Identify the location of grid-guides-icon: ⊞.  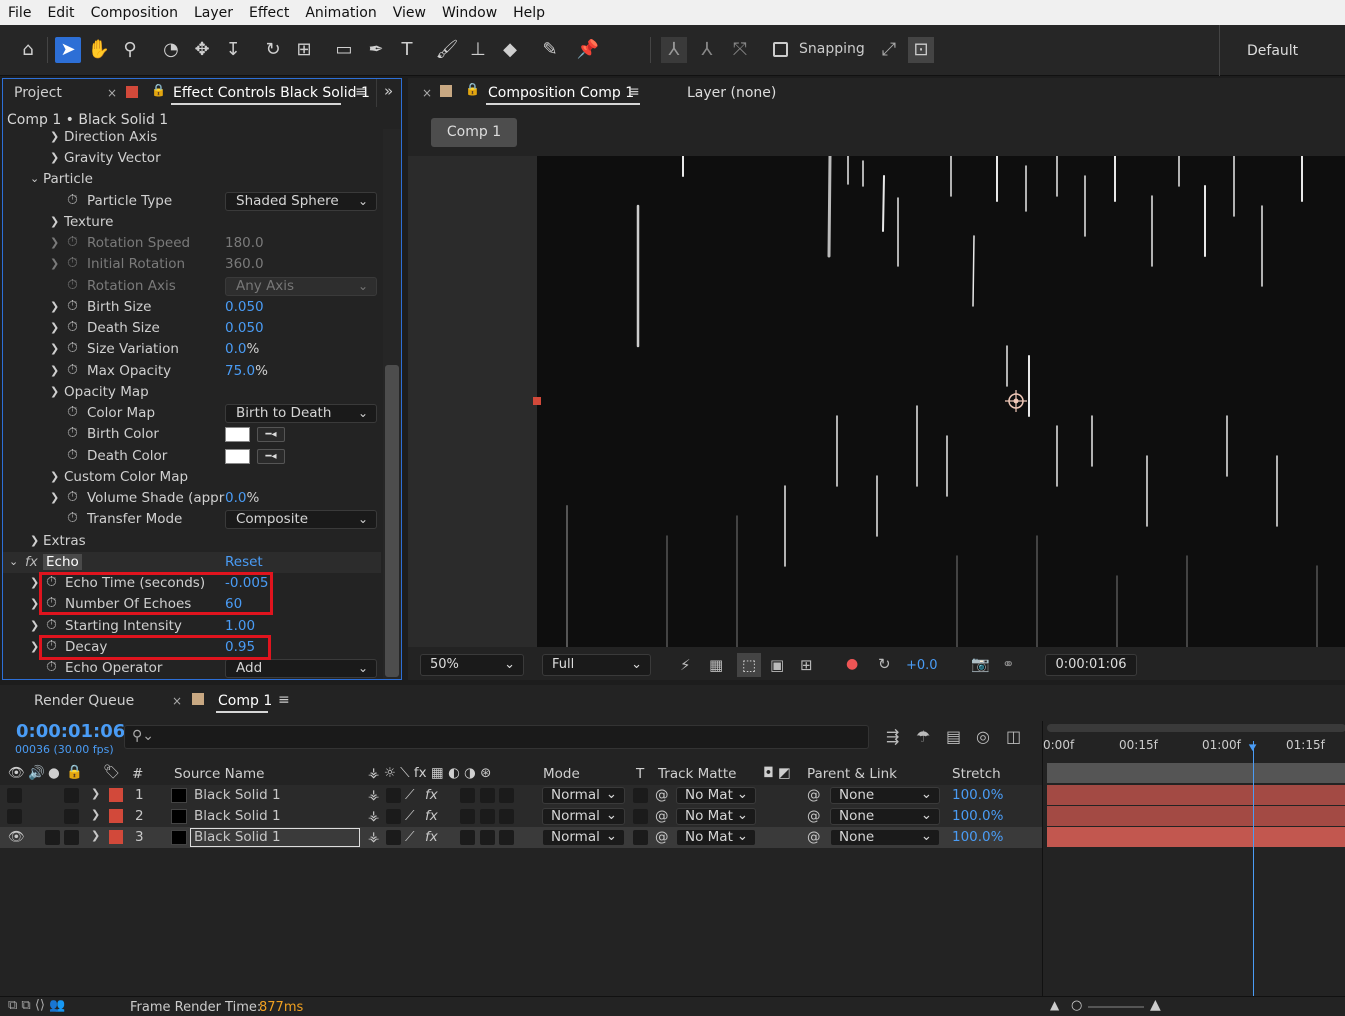
(806, 665).